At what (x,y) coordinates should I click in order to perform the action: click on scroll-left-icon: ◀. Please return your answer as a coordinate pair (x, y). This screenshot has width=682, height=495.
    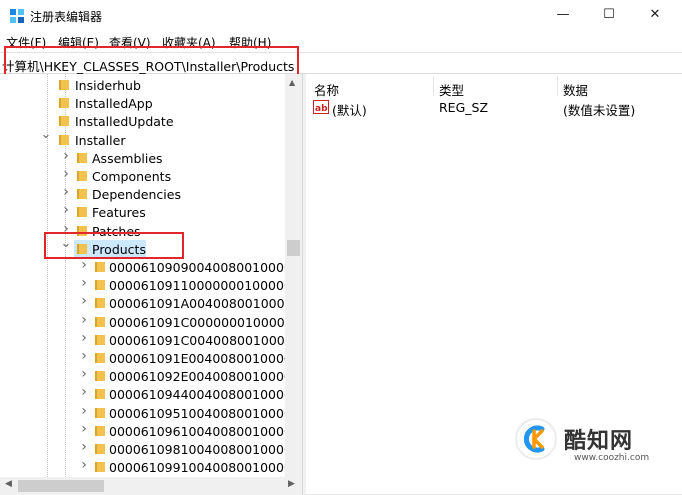
    Looking at the image, I should click on (8, 484).